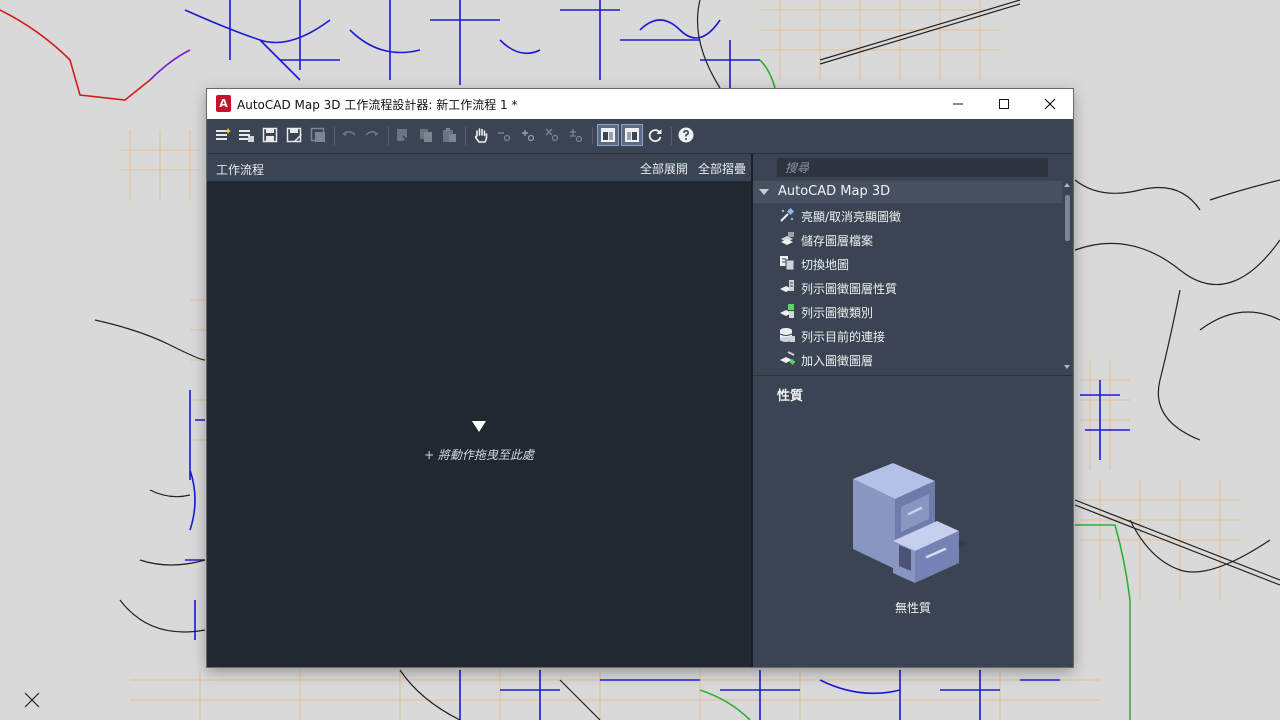 The height and width of the screenshot is (720, 1280). I want to click on zoom-extents-icon, so click(552, 135).